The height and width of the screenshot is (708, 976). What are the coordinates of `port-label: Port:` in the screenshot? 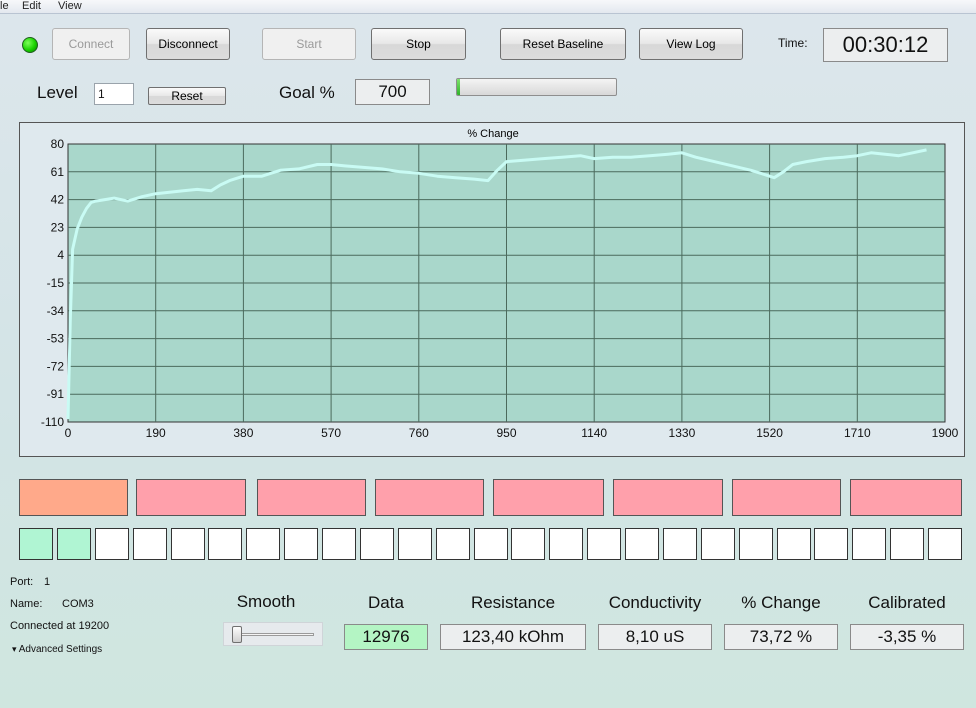 It's located at (22, 582).